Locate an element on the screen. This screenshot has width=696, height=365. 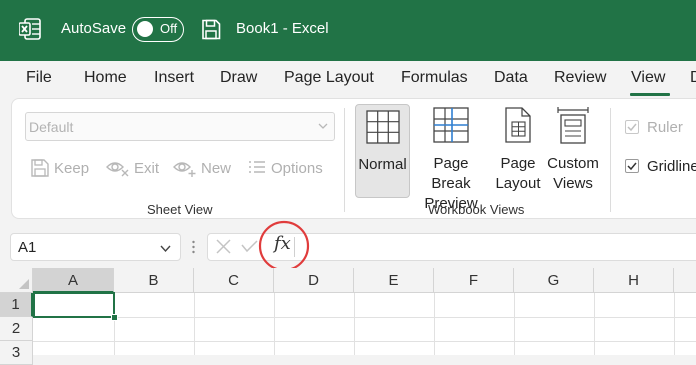
new-button: New is located at coordinates (202, 168).